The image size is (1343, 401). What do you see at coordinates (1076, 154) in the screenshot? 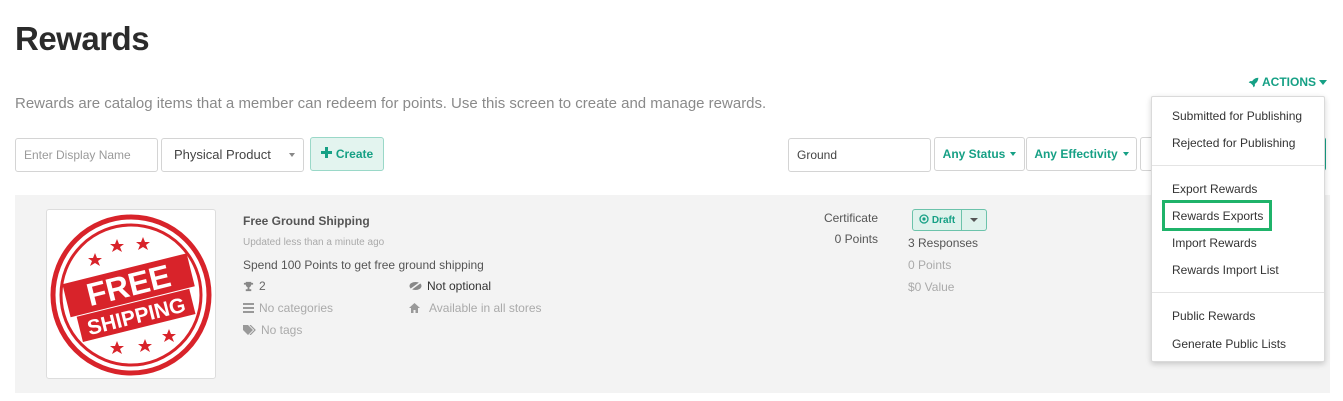
I see `effectivity-filter-label: Any Effectivity` at bounding box center [1076, 154].